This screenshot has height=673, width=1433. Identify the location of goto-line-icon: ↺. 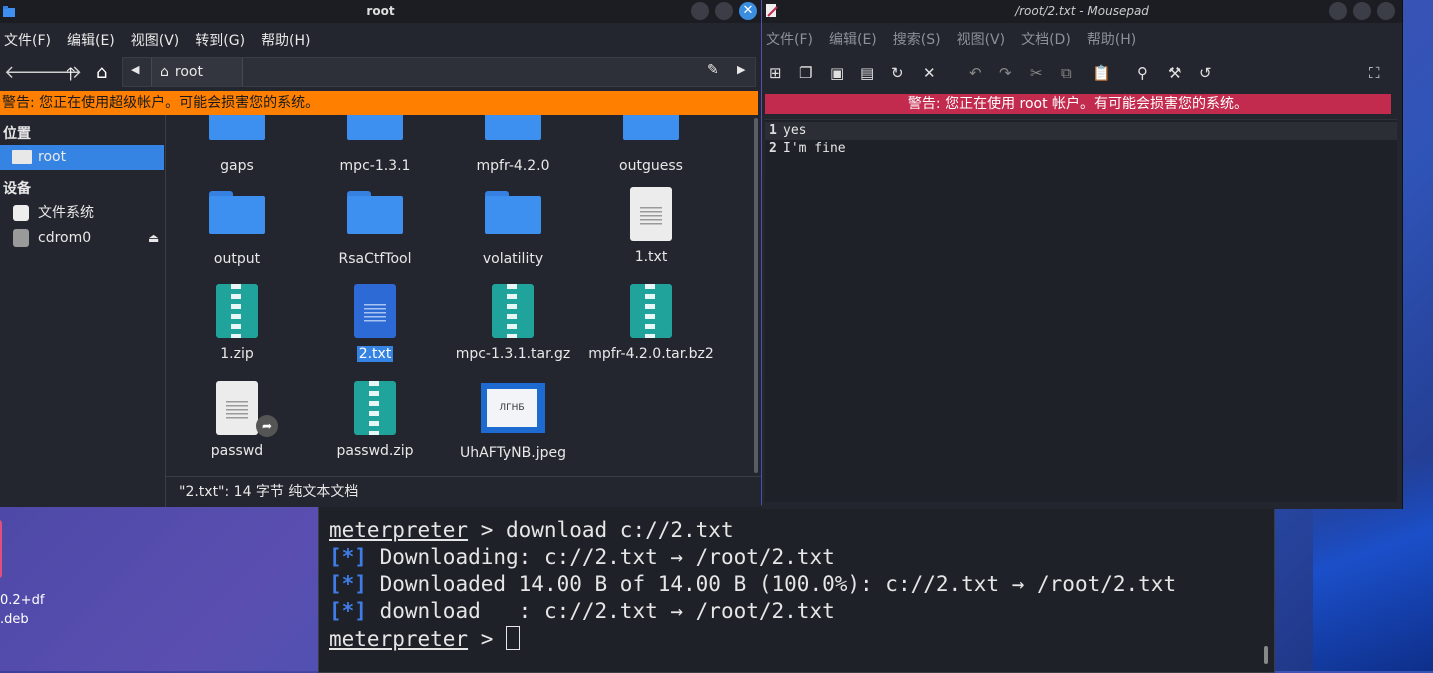
(1205, 73).